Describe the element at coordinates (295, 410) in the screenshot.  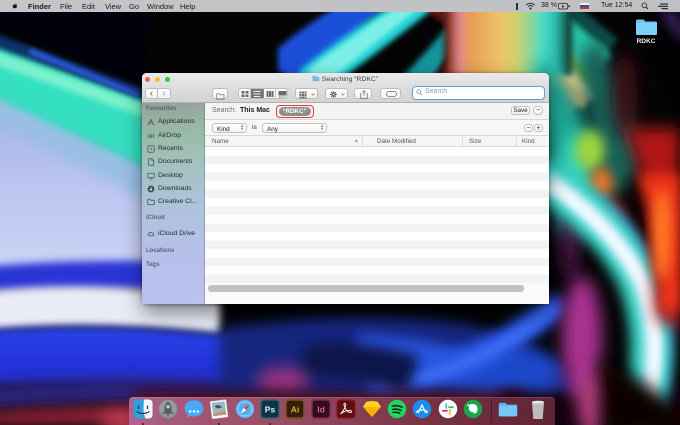
I see `svg-text: Ai` at that location.